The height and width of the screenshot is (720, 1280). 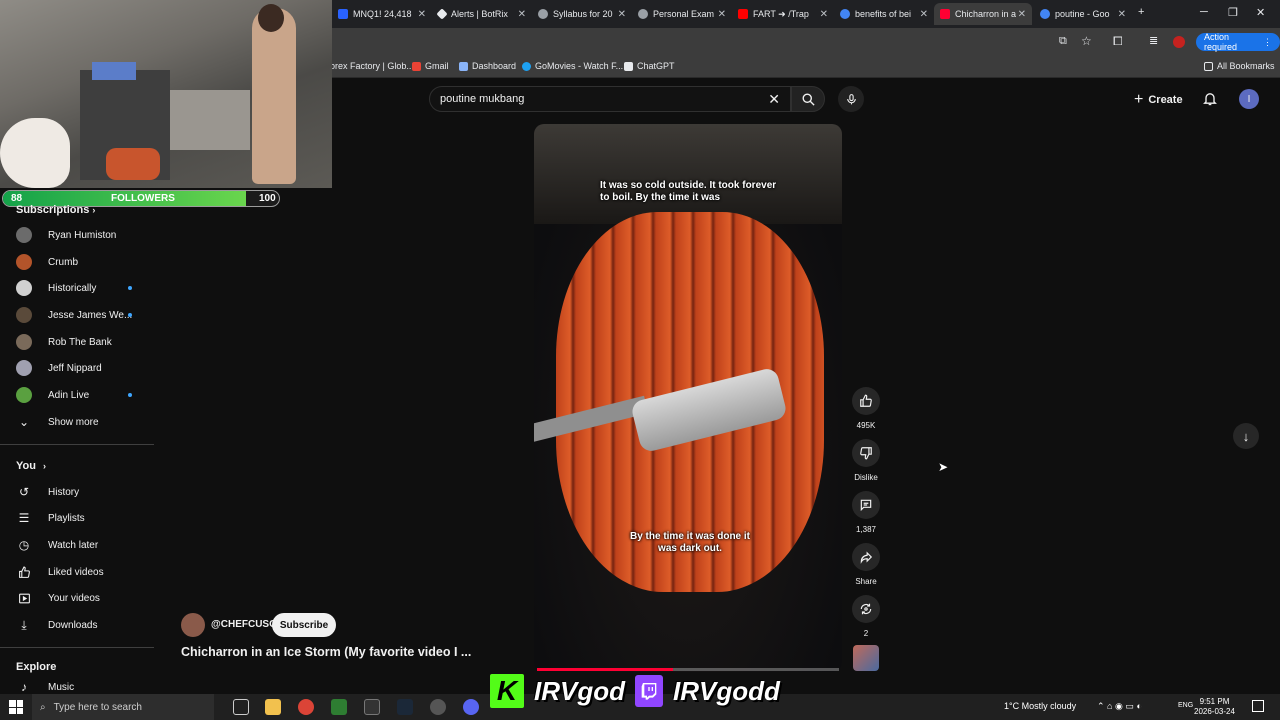 I want to click on video-progress-bar, so click(x=688, y=669).